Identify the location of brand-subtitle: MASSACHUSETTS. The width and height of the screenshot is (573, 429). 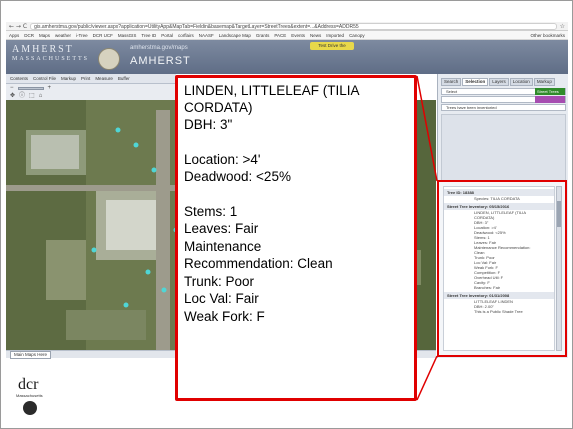
(51, 59).